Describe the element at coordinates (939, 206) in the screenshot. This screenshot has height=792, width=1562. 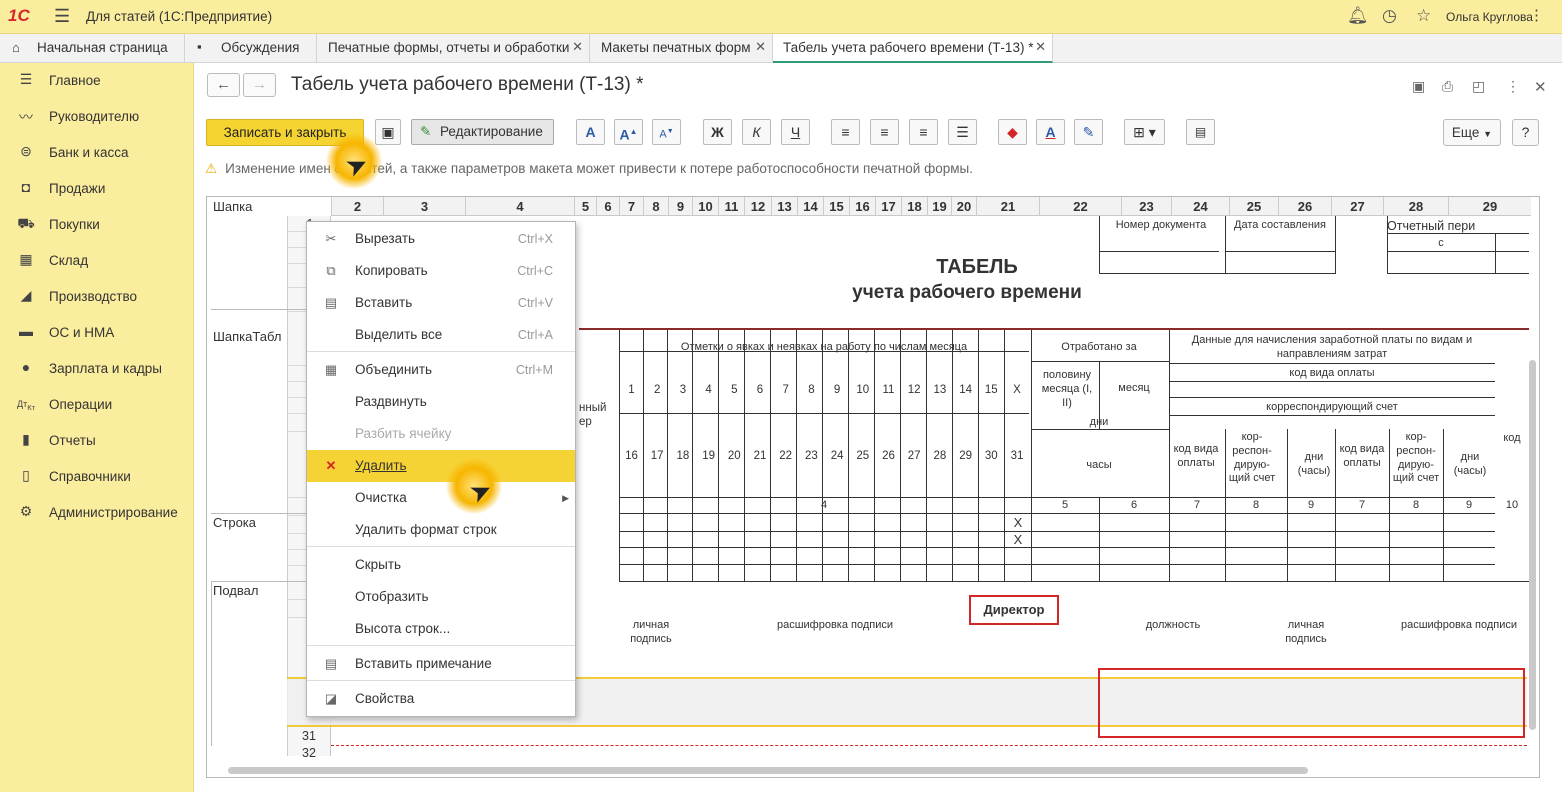
I see `column-header: 19` at that location.